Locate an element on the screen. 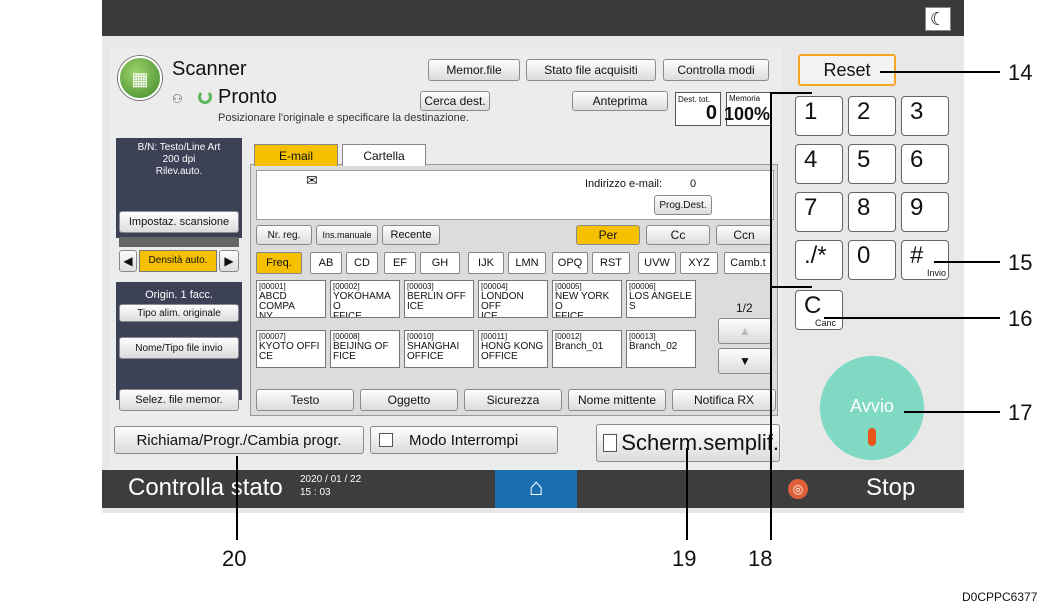 The height and width of the screenshot is (613, 1059). page-down-button: ▼ is located at coordinates (745, 361).